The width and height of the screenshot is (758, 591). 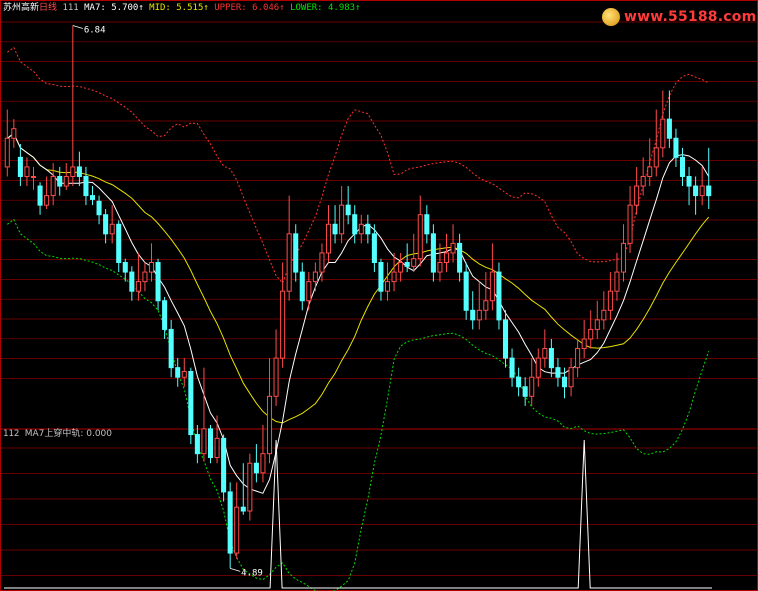 What do you see at coordinates (611, 17) in the screenshot?
I see `site-logo-icon` at bounding box center [611, 17].